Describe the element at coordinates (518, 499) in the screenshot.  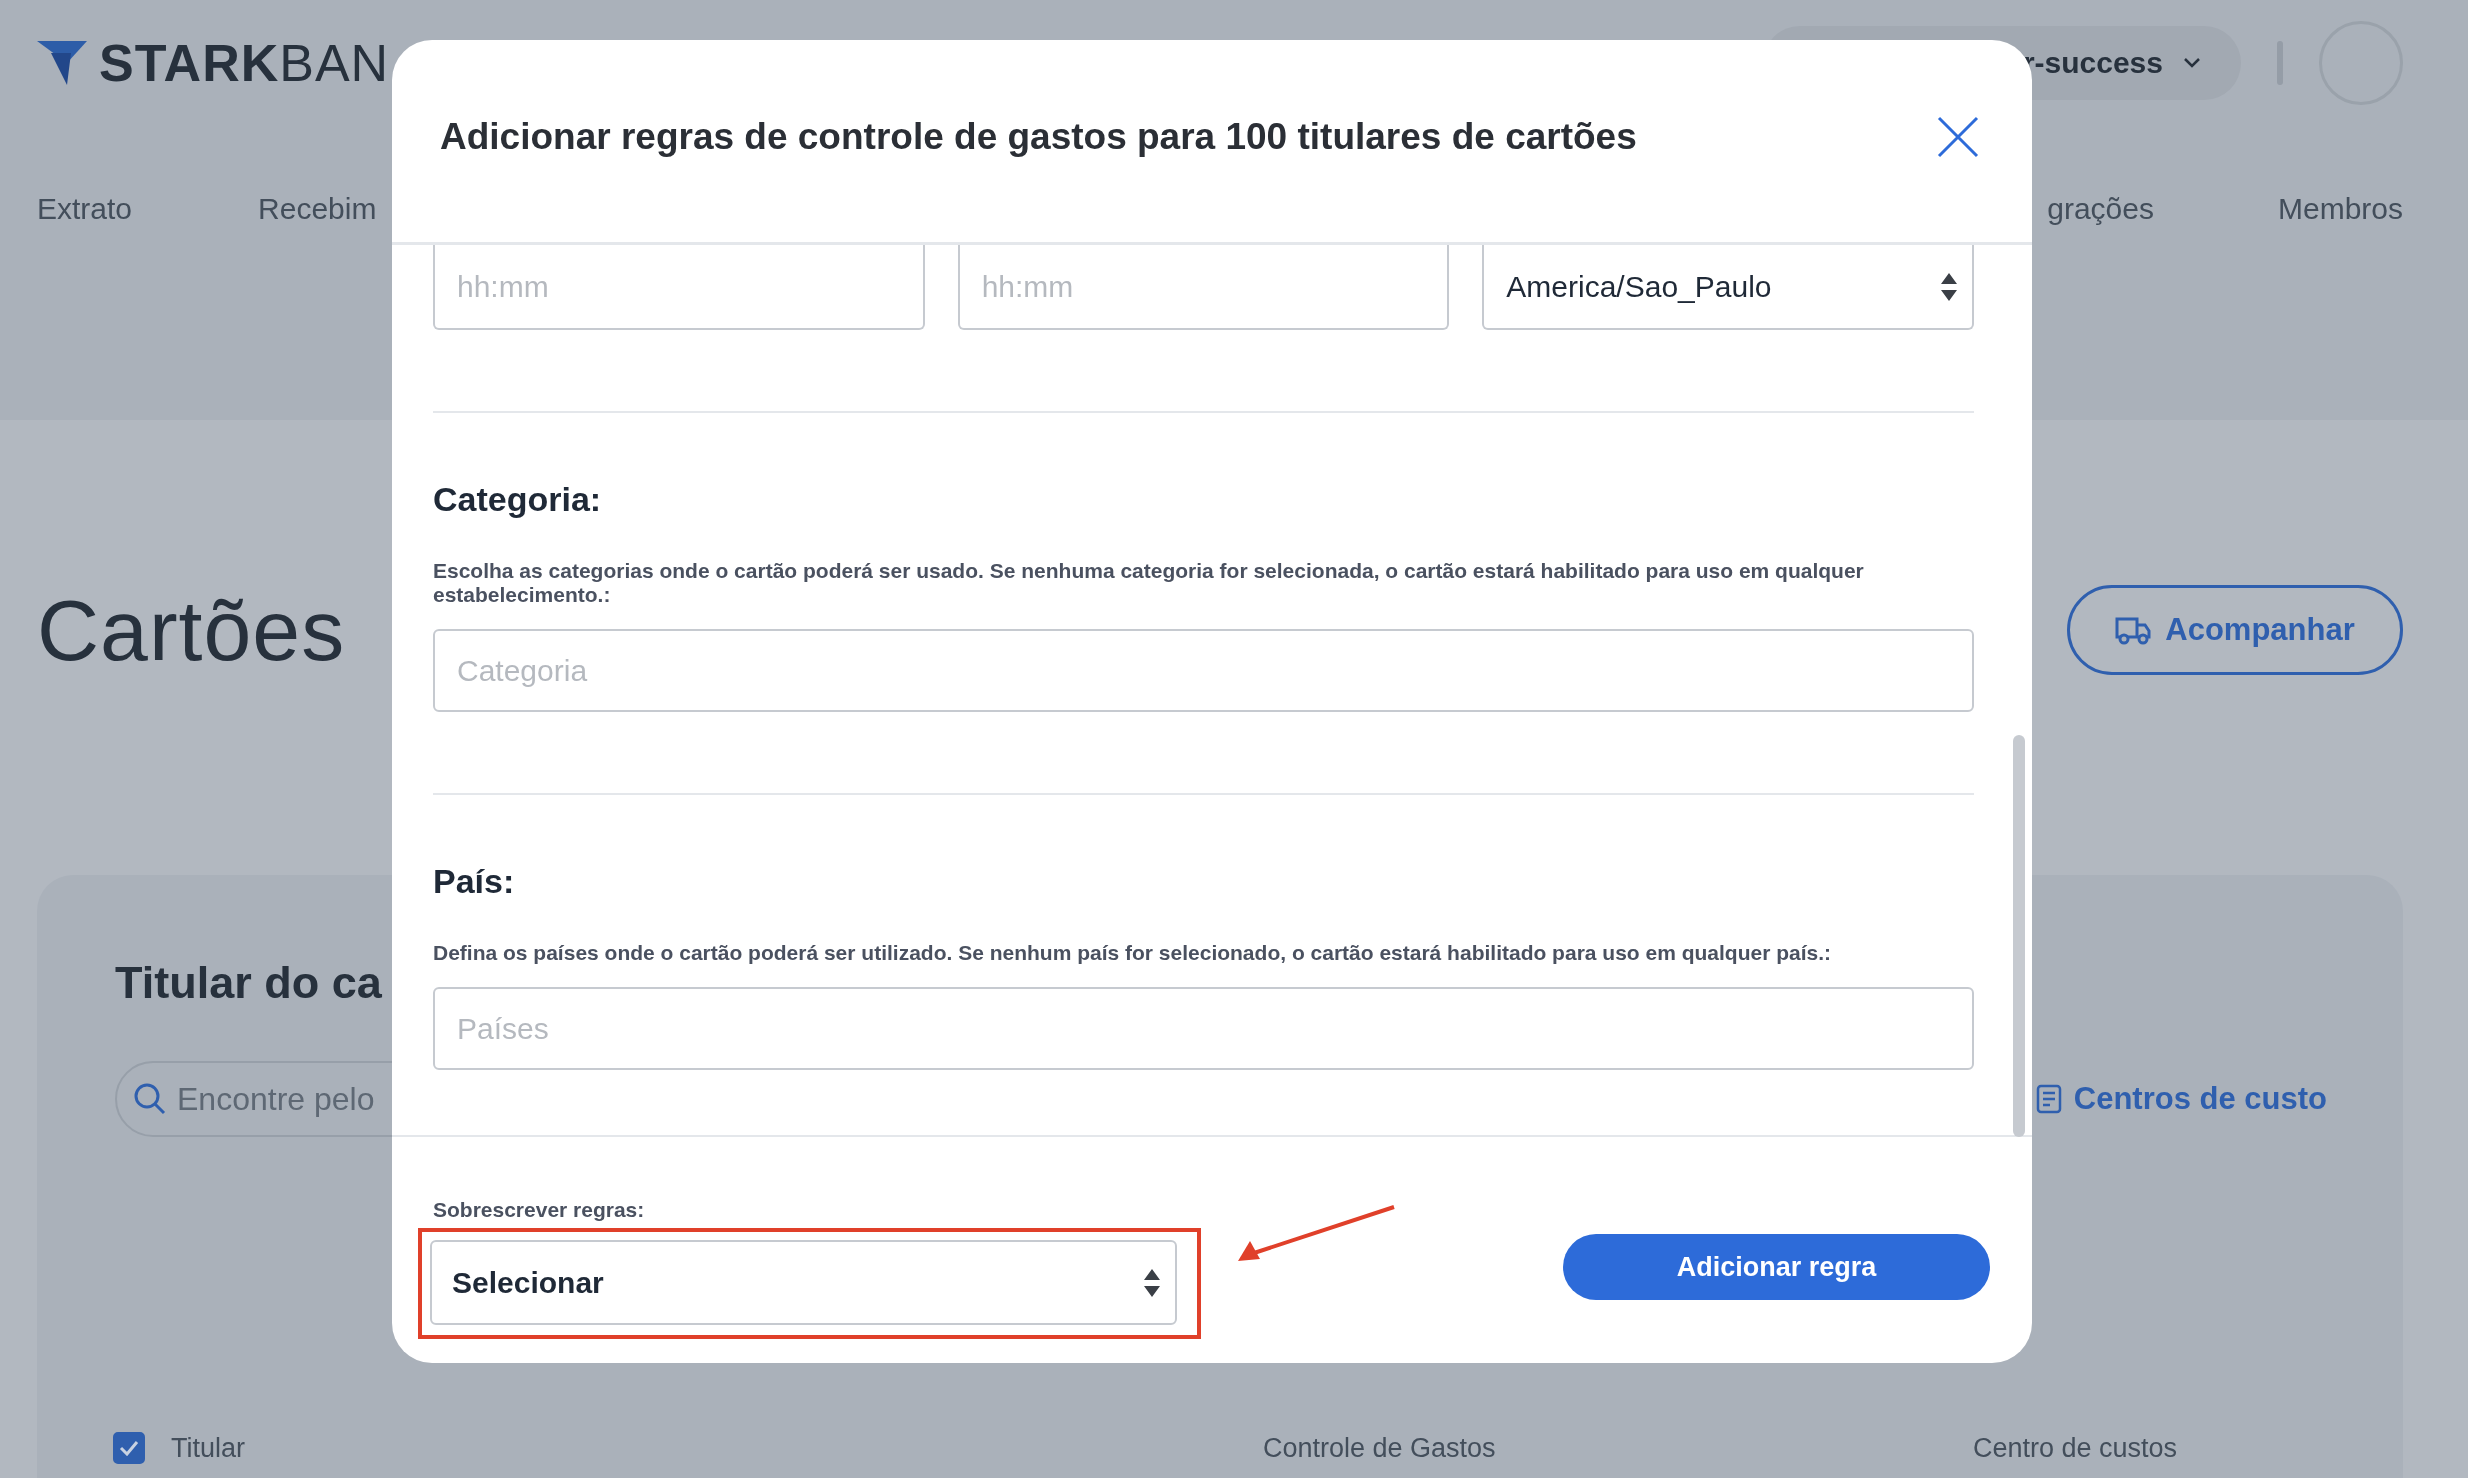
I see `section-heading: Categoria:` at that location.